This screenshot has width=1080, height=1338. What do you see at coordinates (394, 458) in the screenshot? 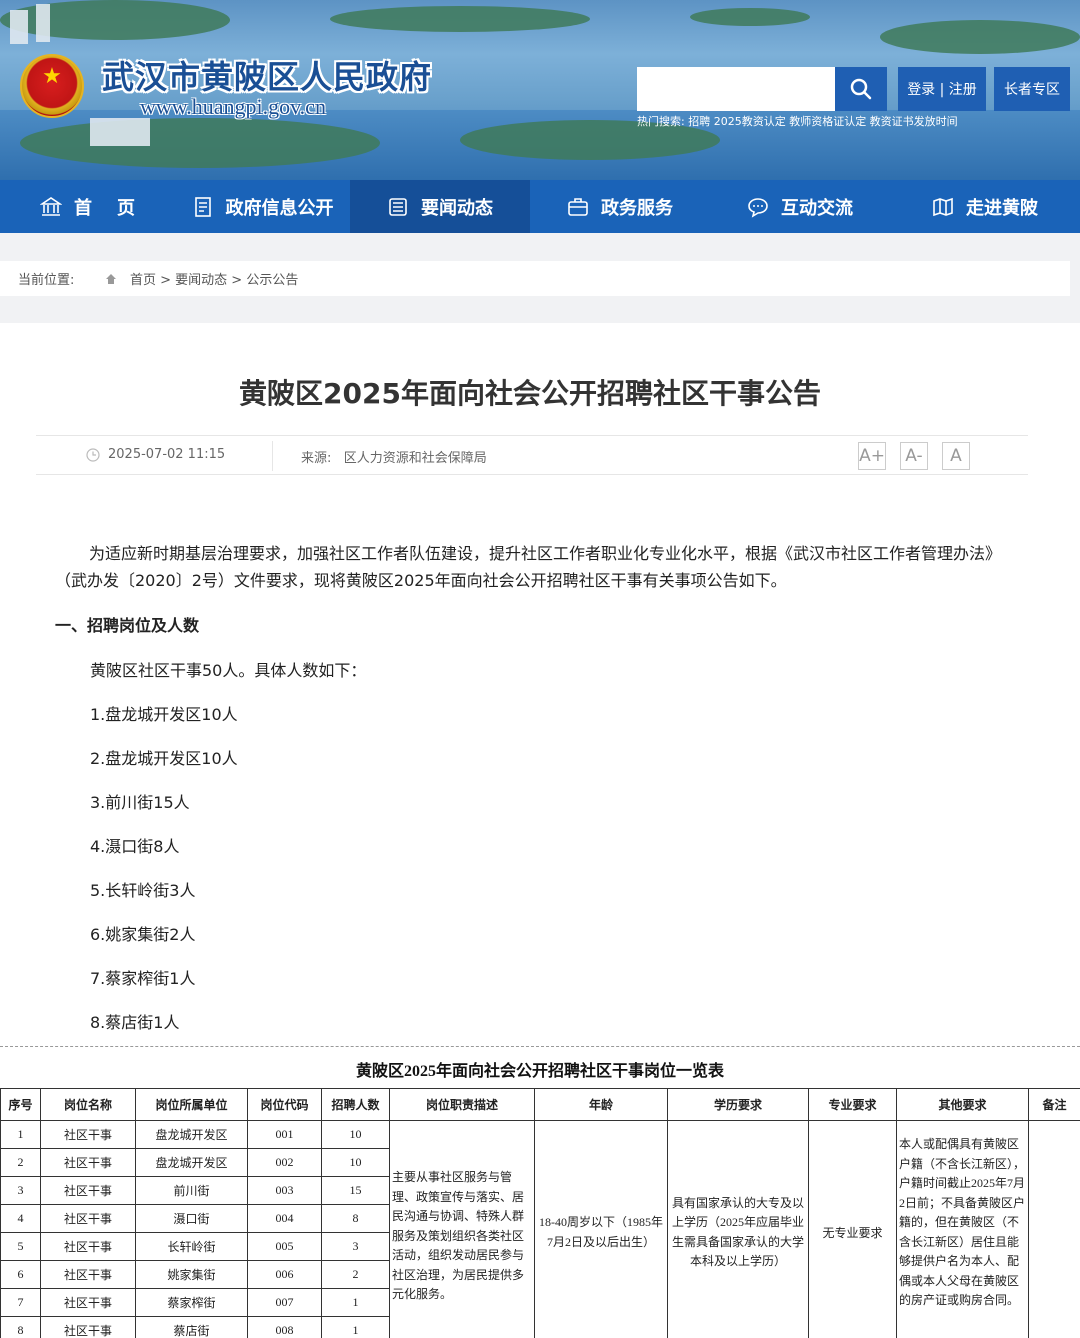
I see `article-source: 来源: 区人力资源和社会保障局` at bounding box center [394, 458].